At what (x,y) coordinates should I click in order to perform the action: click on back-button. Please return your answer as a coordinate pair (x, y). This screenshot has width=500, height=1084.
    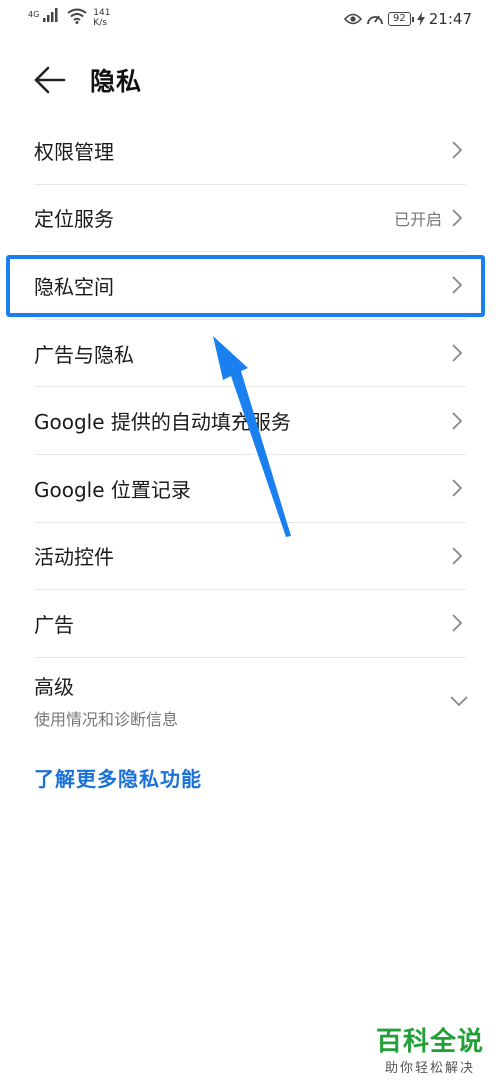
    Looking at the image, I should click on (50, 80).